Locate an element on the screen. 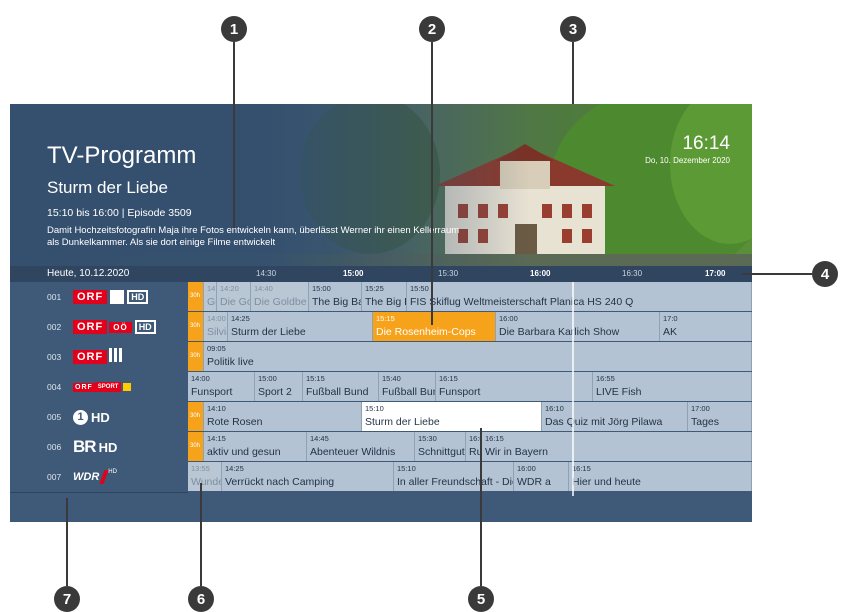 The height and width of the screenshot is (612, 844). bottom-strip is located at coordinates (381, 509).